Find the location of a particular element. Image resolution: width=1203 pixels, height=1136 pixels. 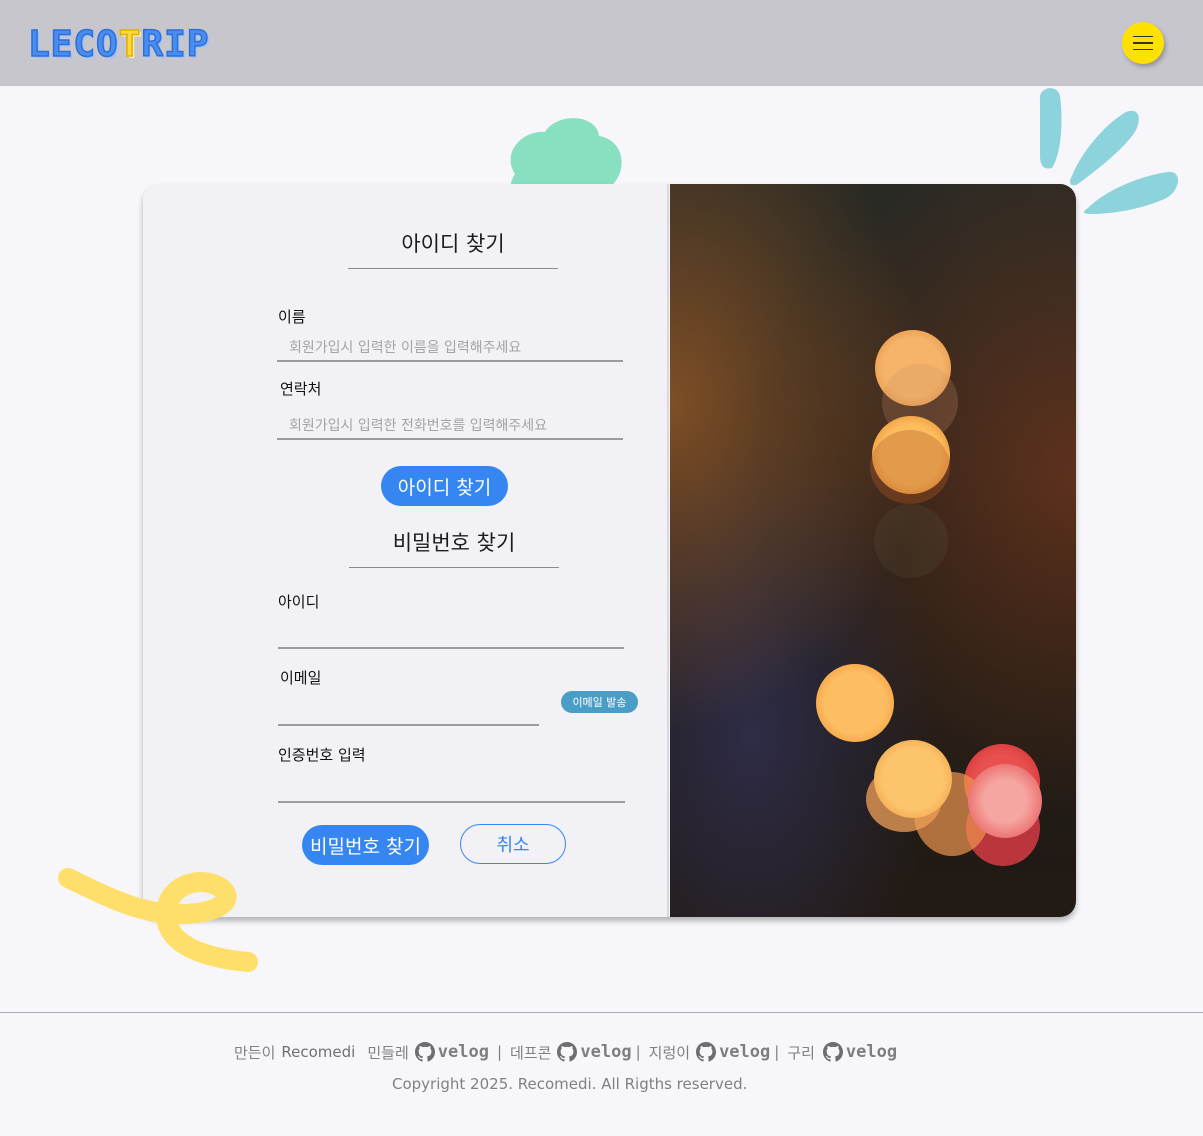

id-input is located at coordinates (451, 636).